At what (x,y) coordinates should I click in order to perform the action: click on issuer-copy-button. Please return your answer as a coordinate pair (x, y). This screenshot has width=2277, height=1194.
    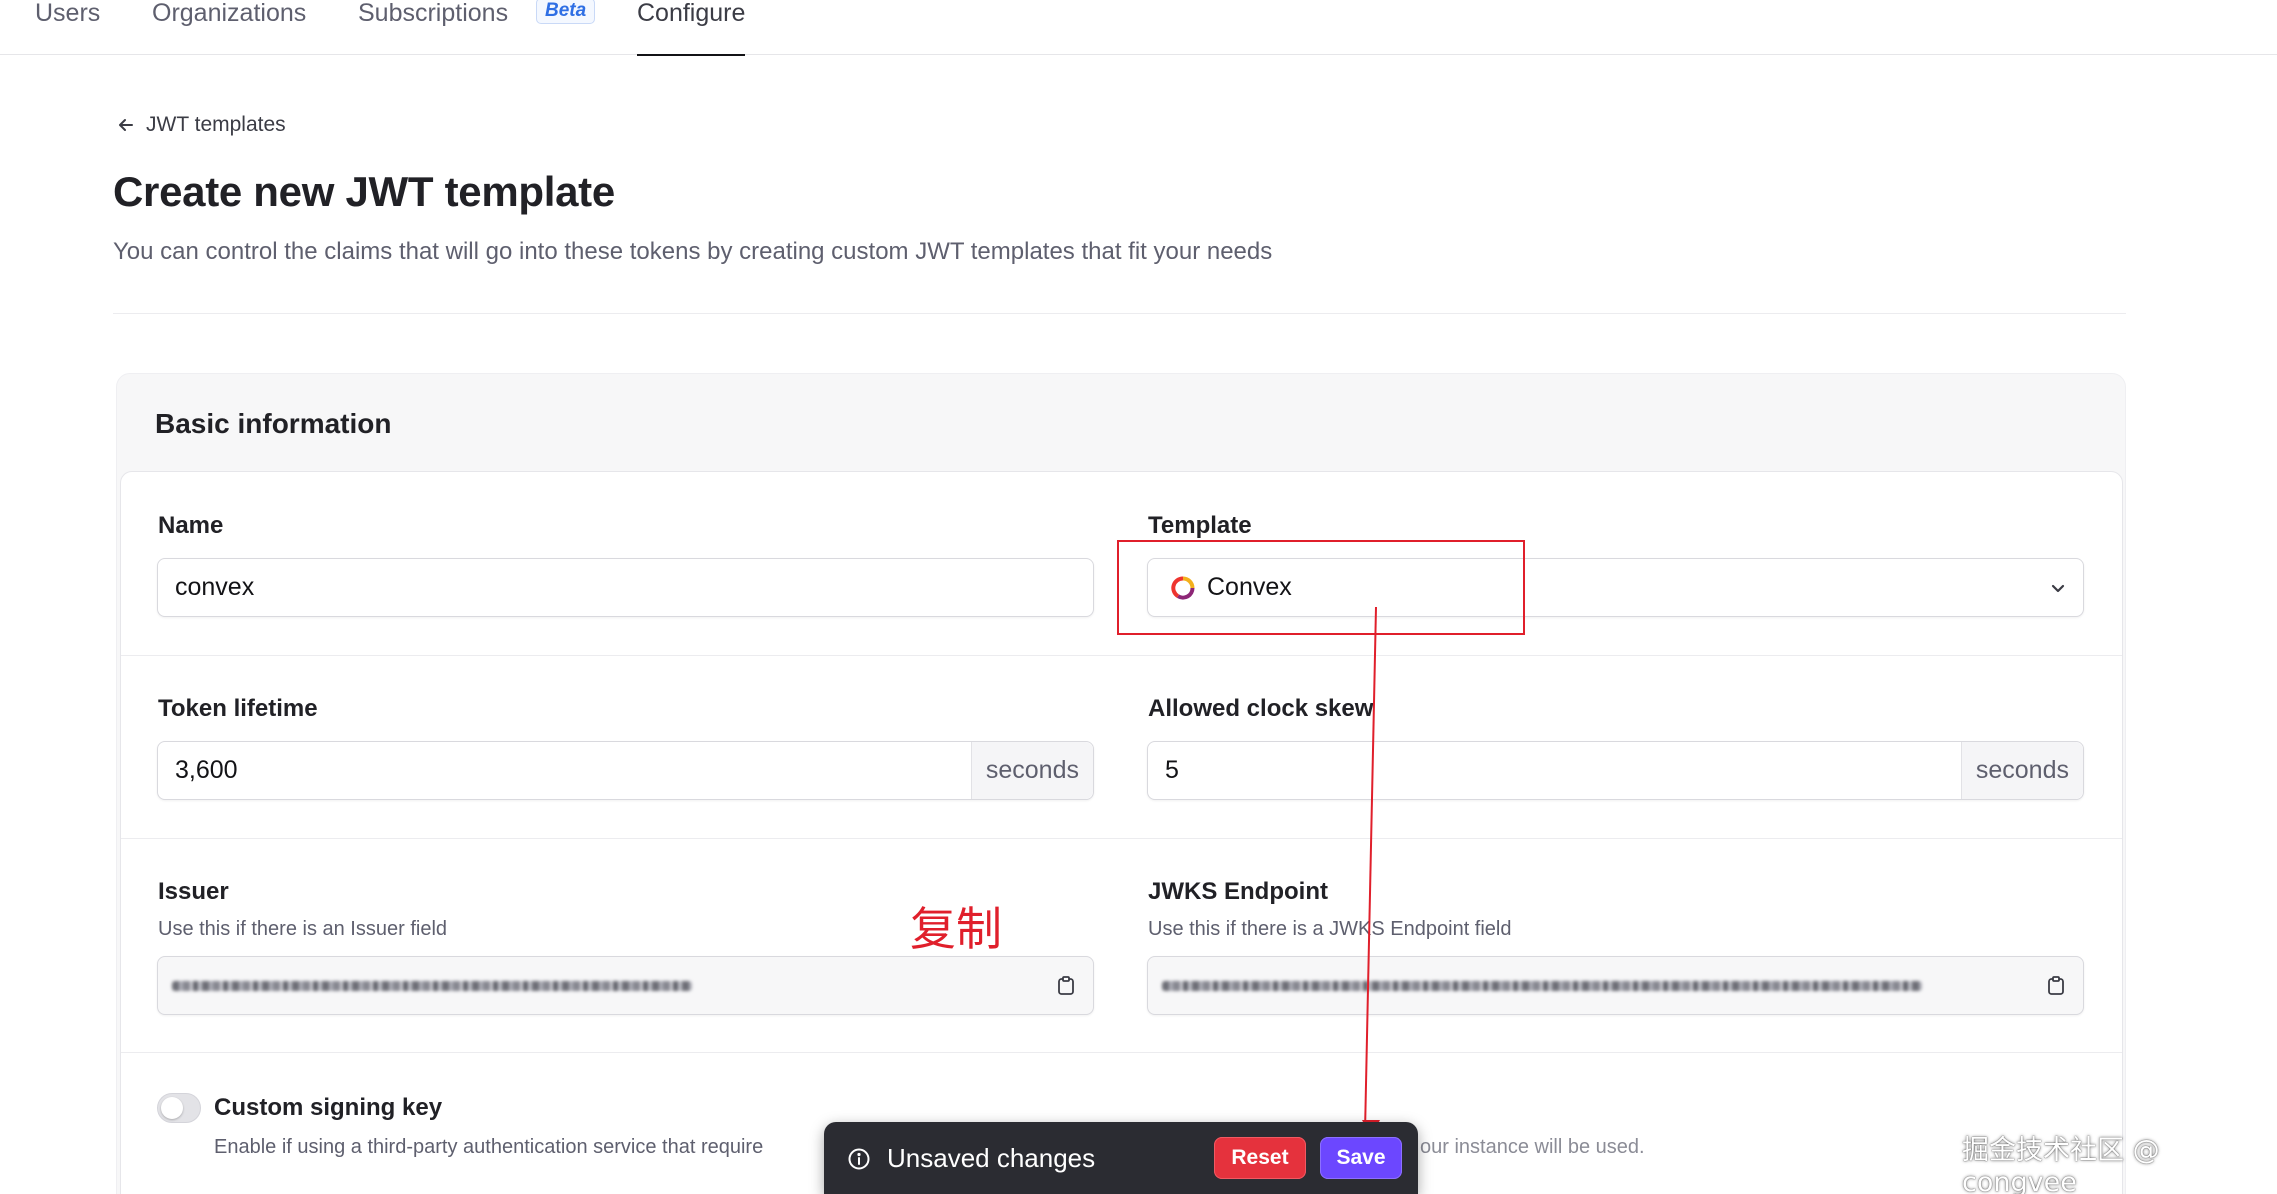
    Looking at the image, I should click on (1066, 985).